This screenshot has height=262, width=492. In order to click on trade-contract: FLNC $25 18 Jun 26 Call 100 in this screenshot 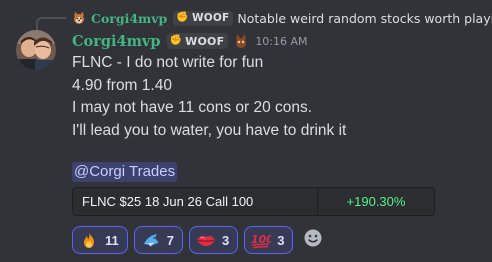, I will do `click(168, 201)`.